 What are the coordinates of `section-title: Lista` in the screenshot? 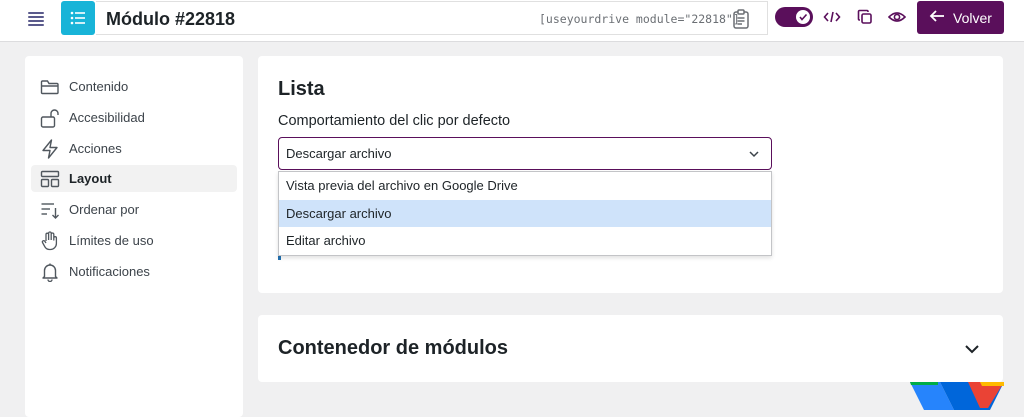 It's located at (301, 89).